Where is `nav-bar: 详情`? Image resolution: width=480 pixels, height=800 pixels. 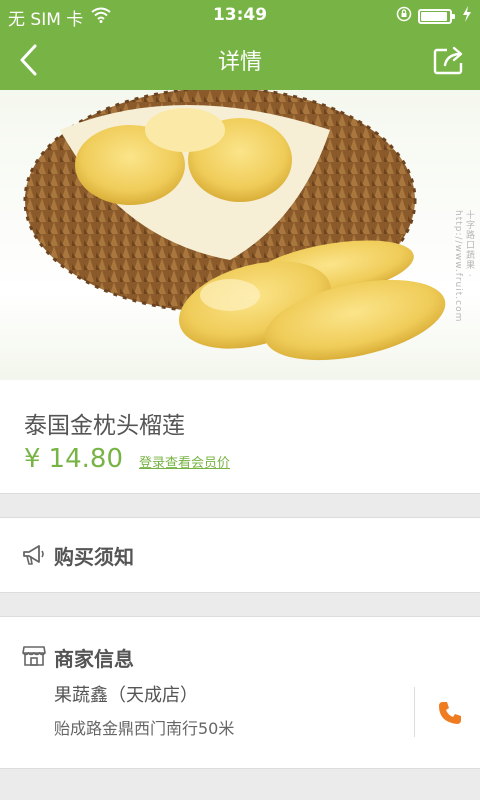
nav-bar: 详情 is located at coordinates (240, 60).